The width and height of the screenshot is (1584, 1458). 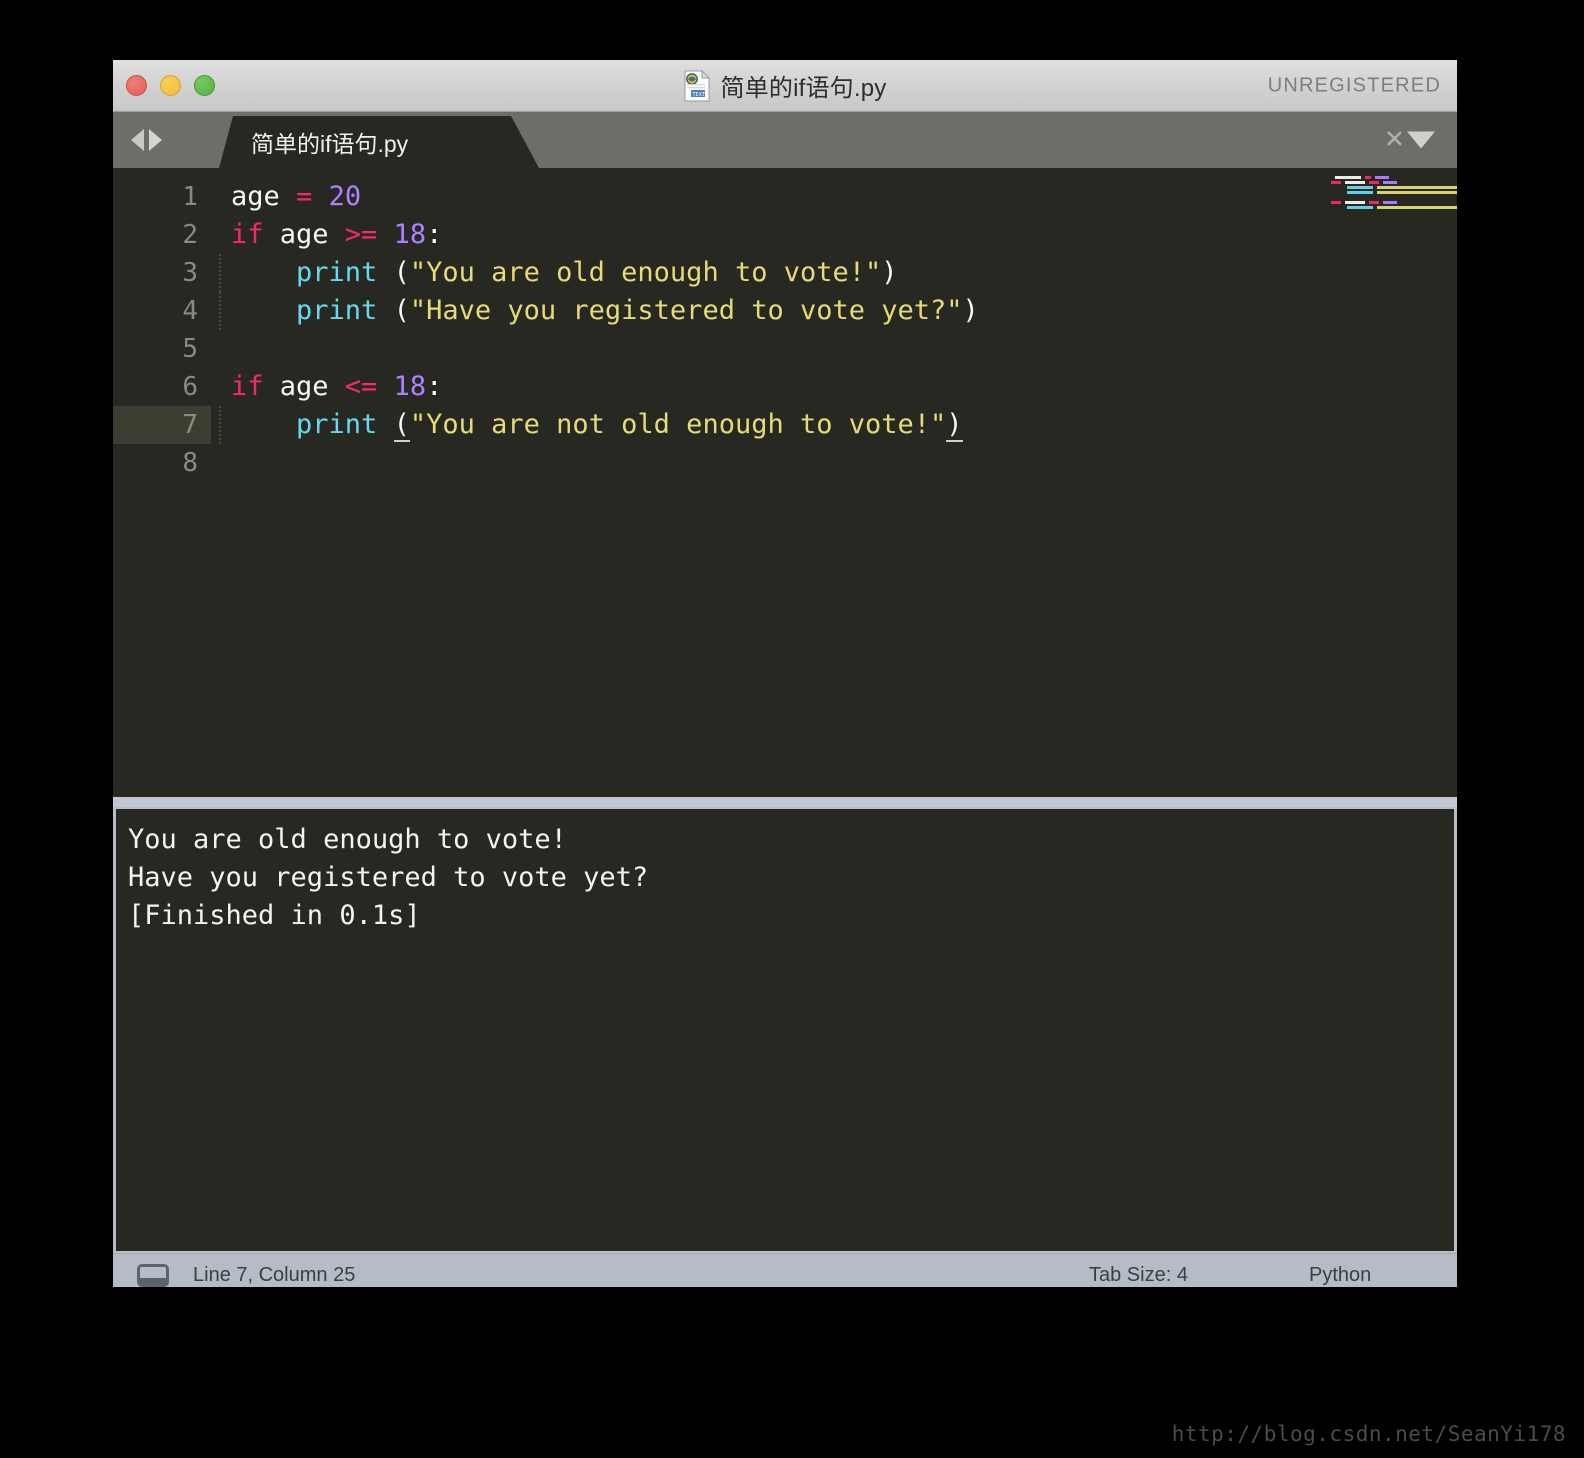 What do you see at coordinates (190, 197) in the screenshot?
I see `line-number: 1` at bounding box center [190, 197].